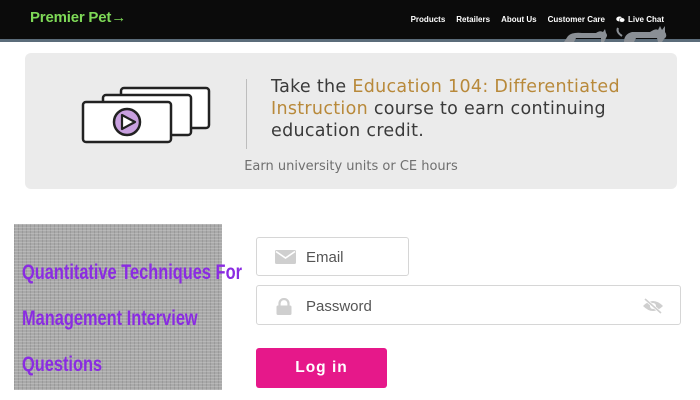  What do you see at coordinates (284, 306) in the screenshot?
I see `lock-icon` at bounding box center [284, 306].